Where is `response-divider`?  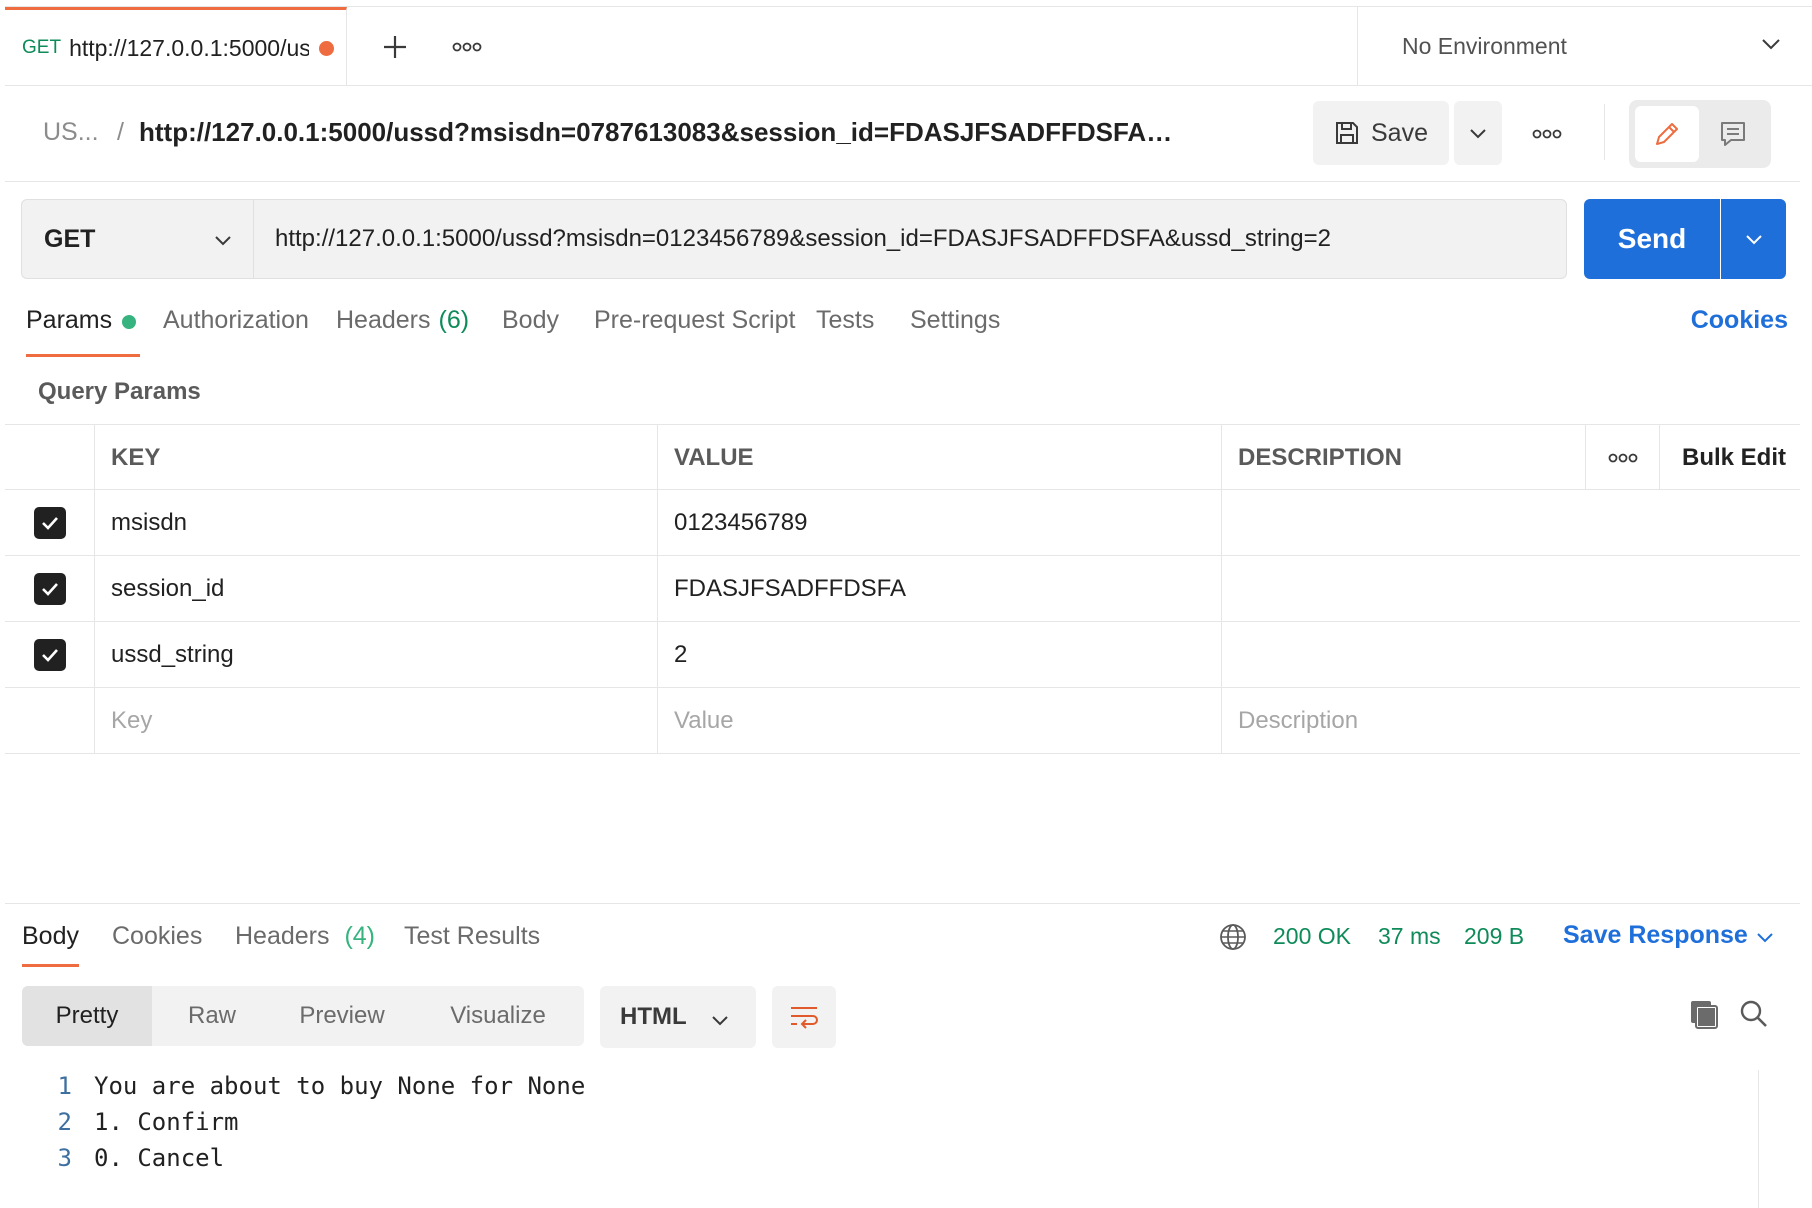
response-divider is located at coordinates (902, 903).